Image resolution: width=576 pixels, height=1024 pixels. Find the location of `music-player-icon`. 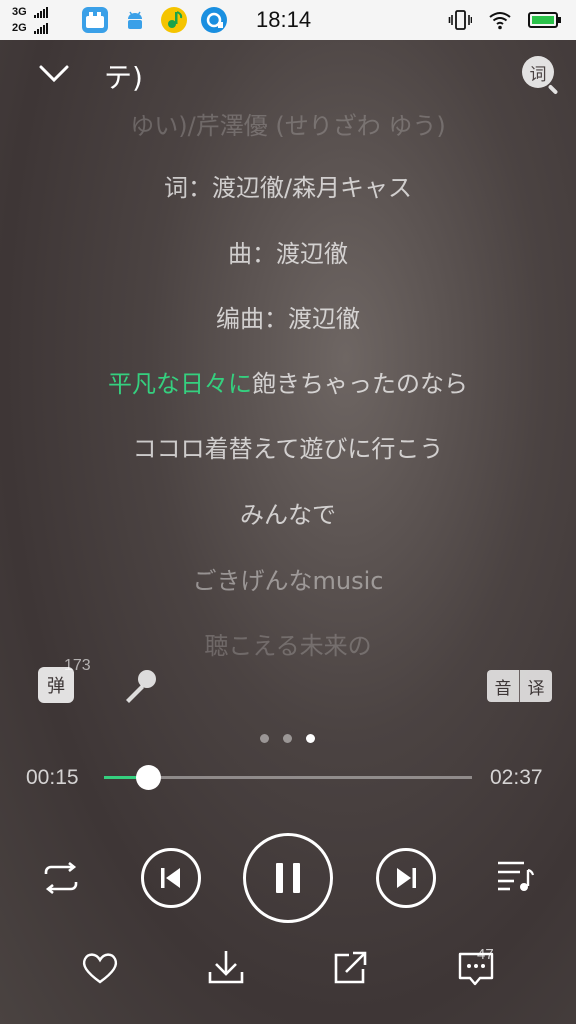

music-player-icon is located at coordinates (214, 20).